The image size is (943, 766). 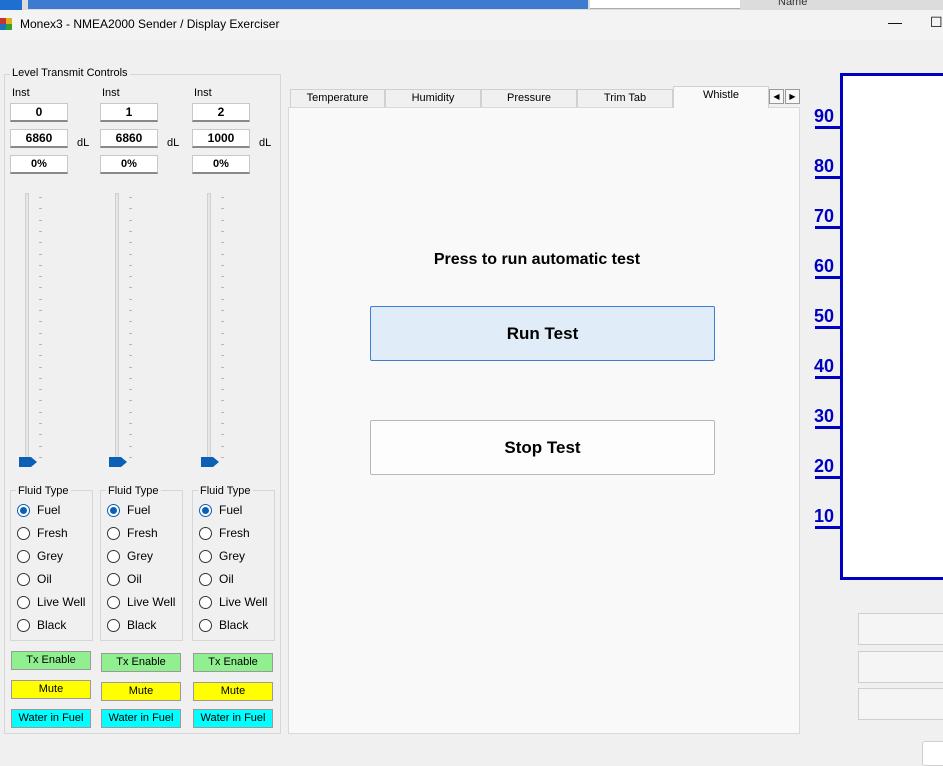 What do you see at coordinates (824, 516) in the screenshot?
I see `gauge-scale-label: 10` at bounding box center [824, 516].